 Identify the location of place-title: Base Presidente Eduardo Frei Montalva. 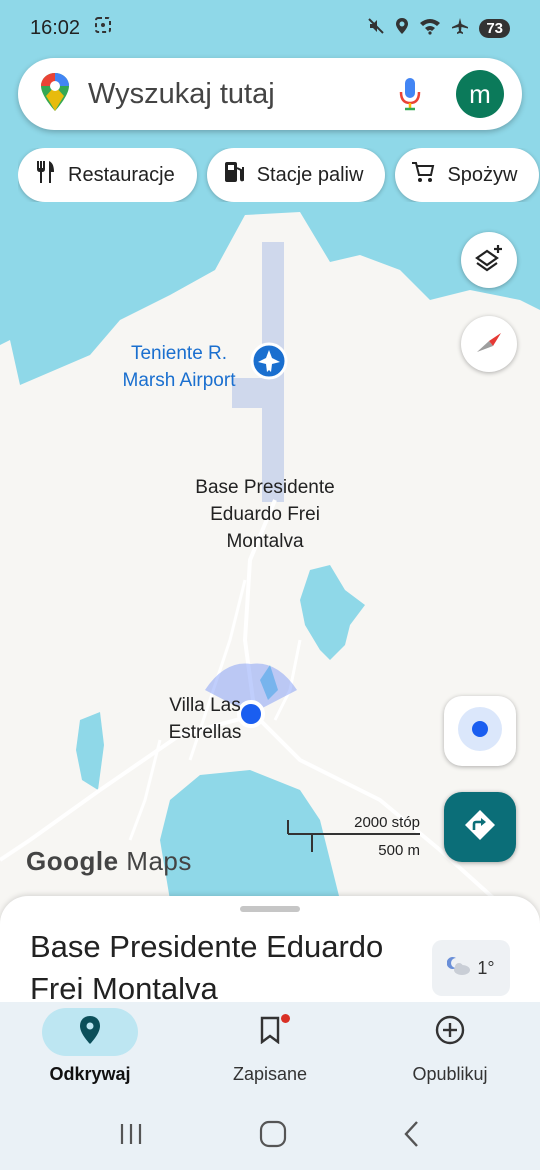
(207, 967).